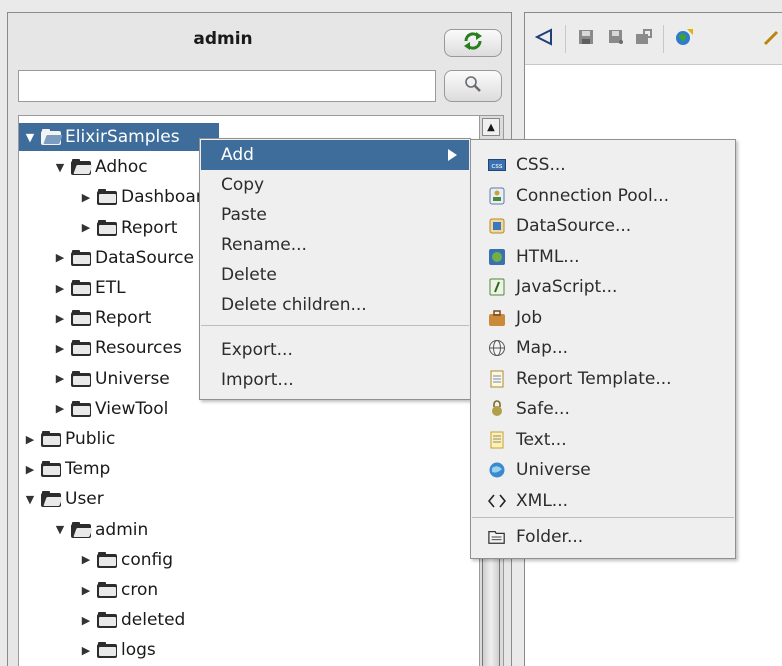 The image size is (782, 666). What do you see at coordinates (147, 559) in the screenshot?
I see `tree-item-label: config` at bounding box center [147, 559].